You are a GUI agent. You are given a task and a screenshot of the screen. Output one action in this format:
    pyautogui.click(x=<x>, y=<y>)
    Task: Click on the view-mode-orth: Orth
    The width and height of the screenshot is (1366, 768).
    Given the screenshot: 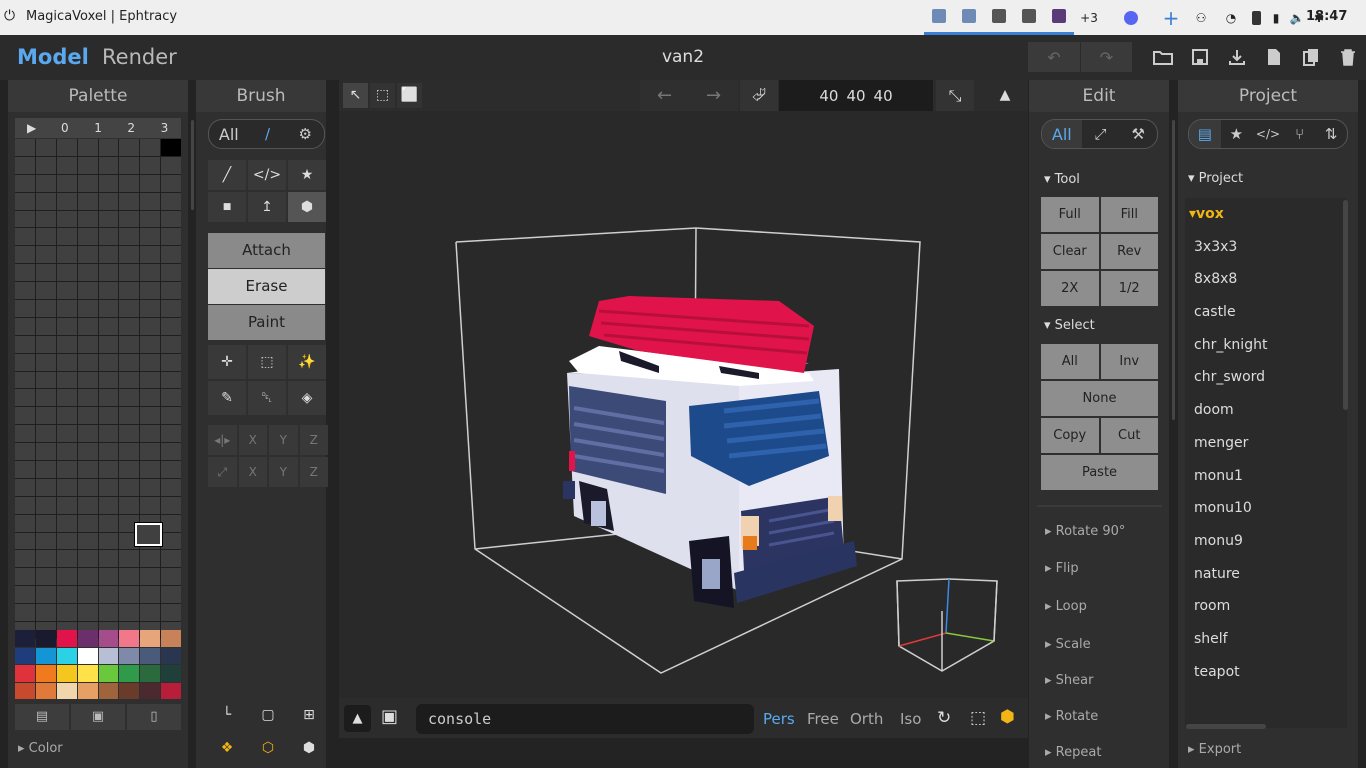 What is the action you would take?
    pyautogui.click(x=866, y=719)
    